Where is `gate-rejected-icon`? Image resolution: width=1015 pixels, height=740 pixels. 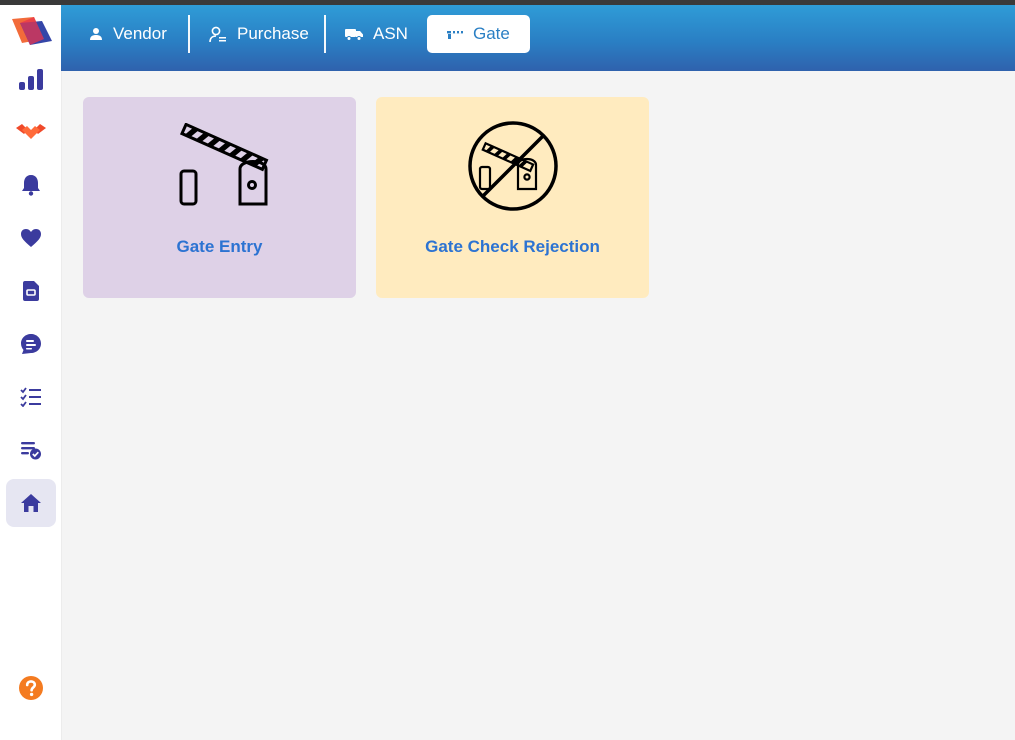
gate-rejected-icon is located at coordinates (512, 166).